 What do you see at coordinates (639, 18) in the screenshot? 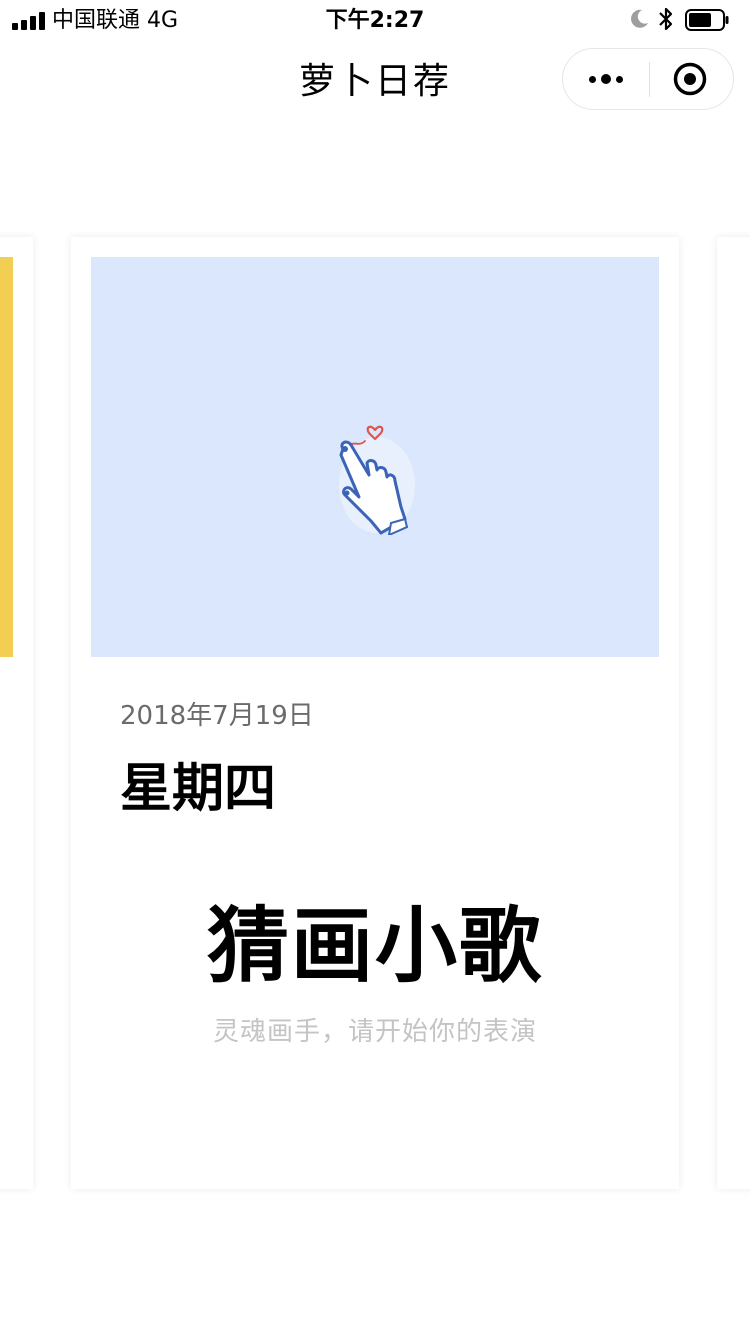
I see `moon-icon` at bounding box center [639, 18].